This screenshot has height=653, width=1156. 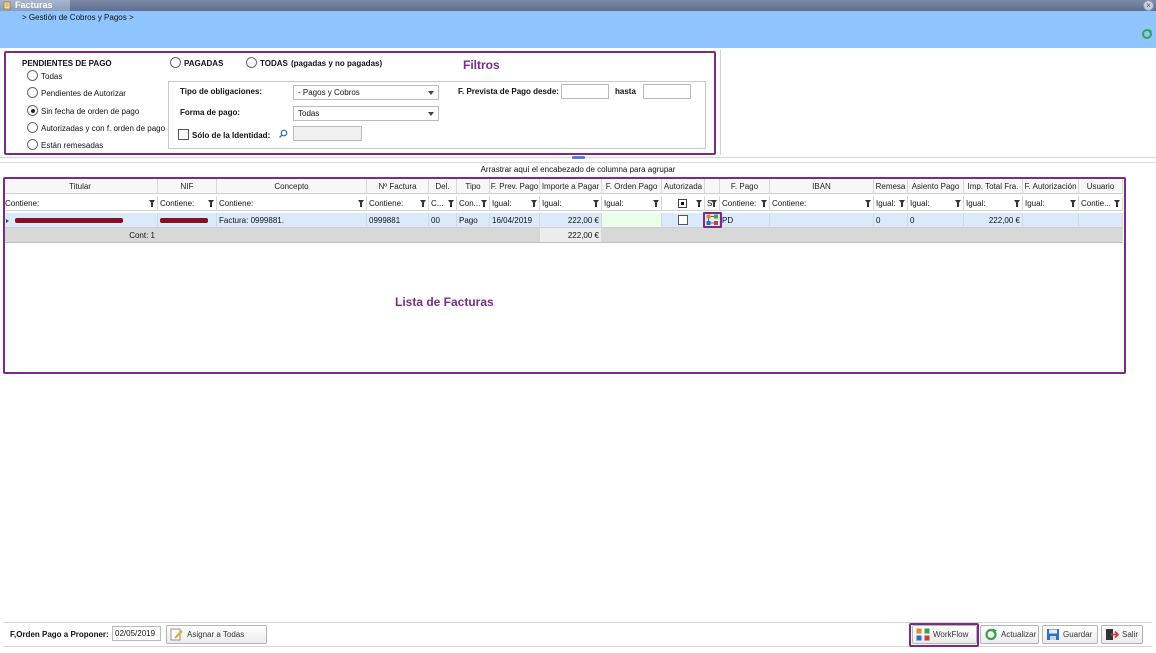 I want to click on filter-workflow: S, so click(x=712, y=203).